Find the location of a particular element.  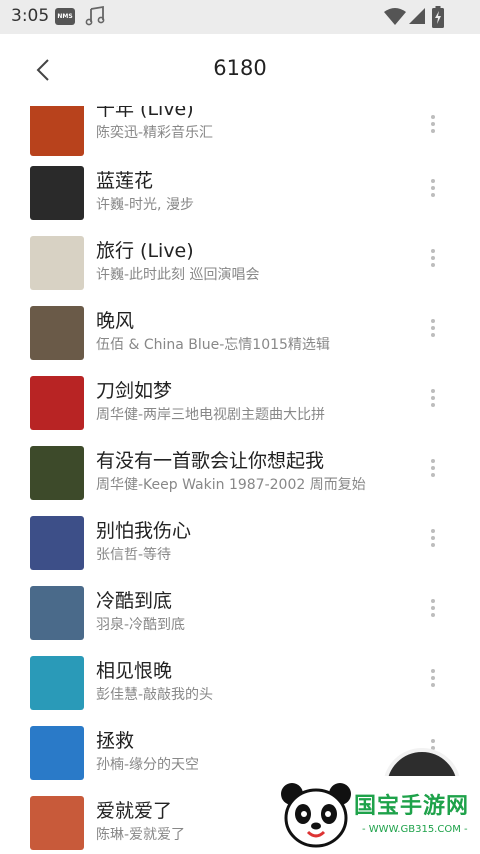

watermark-logo: 国宝手游网 - WWW.GB315.COM - is located at coordinates (375, 815).